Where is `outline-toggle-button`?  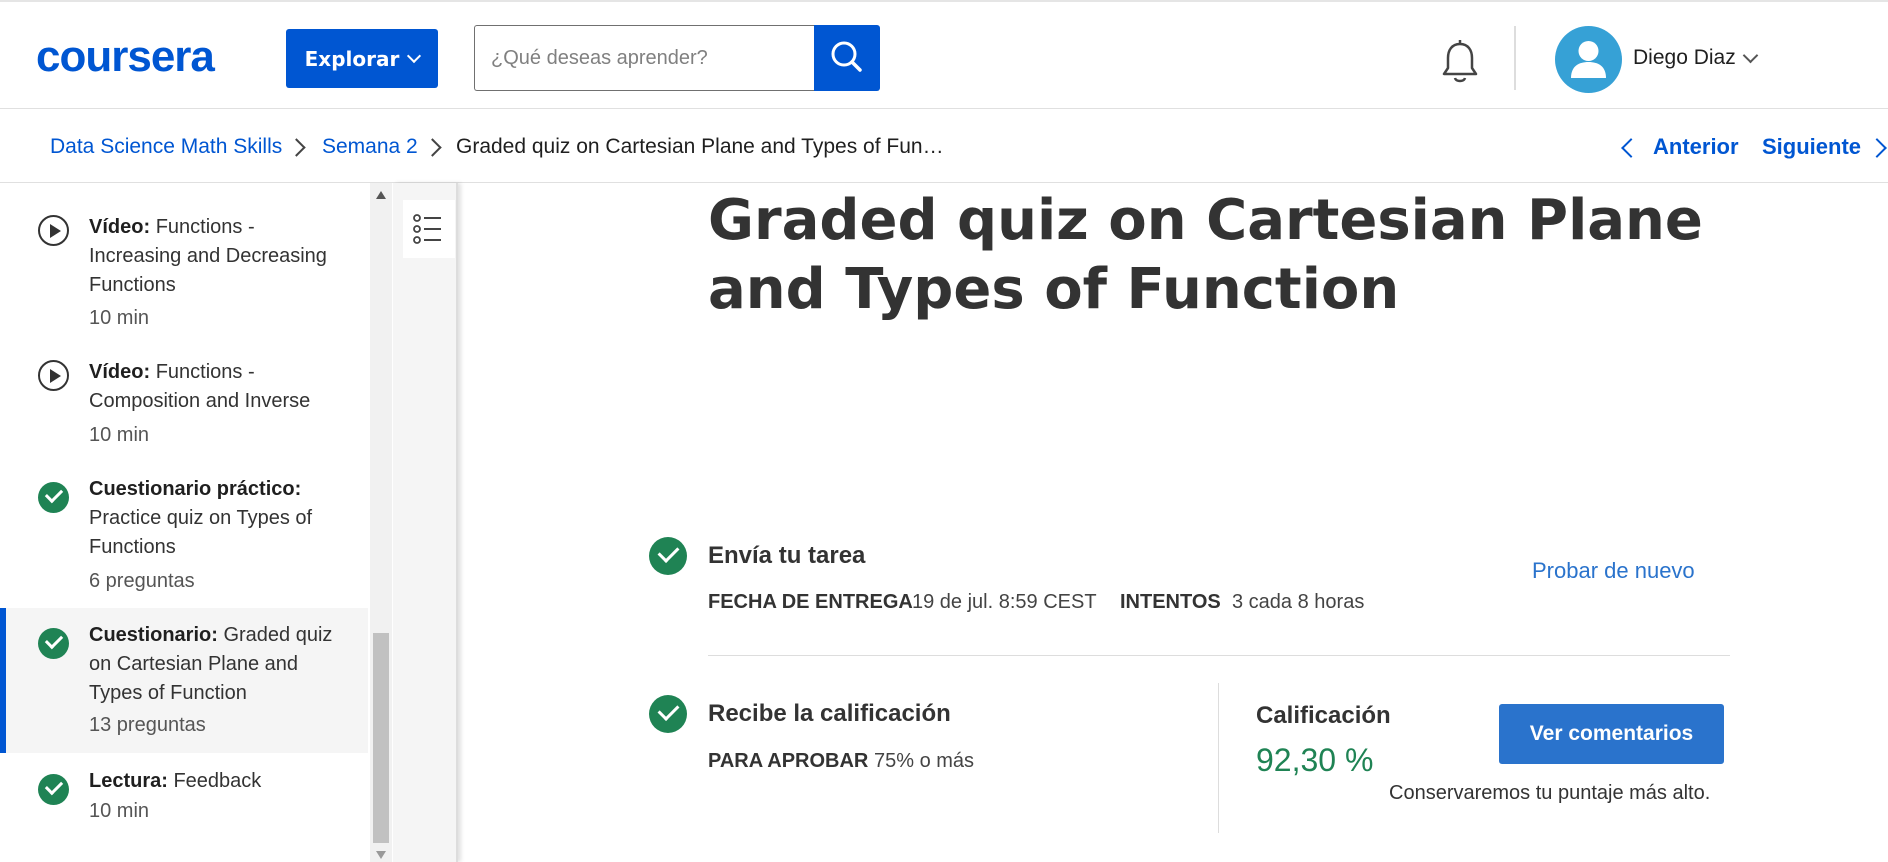
outline-toggle-button is located at coordinates (429, 229).